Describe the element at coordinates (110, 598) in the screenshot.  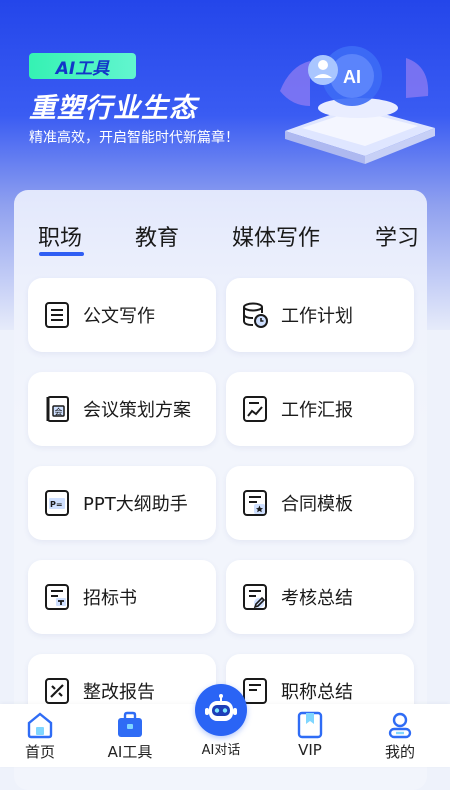
I see `card-label: 招标书` at that location.